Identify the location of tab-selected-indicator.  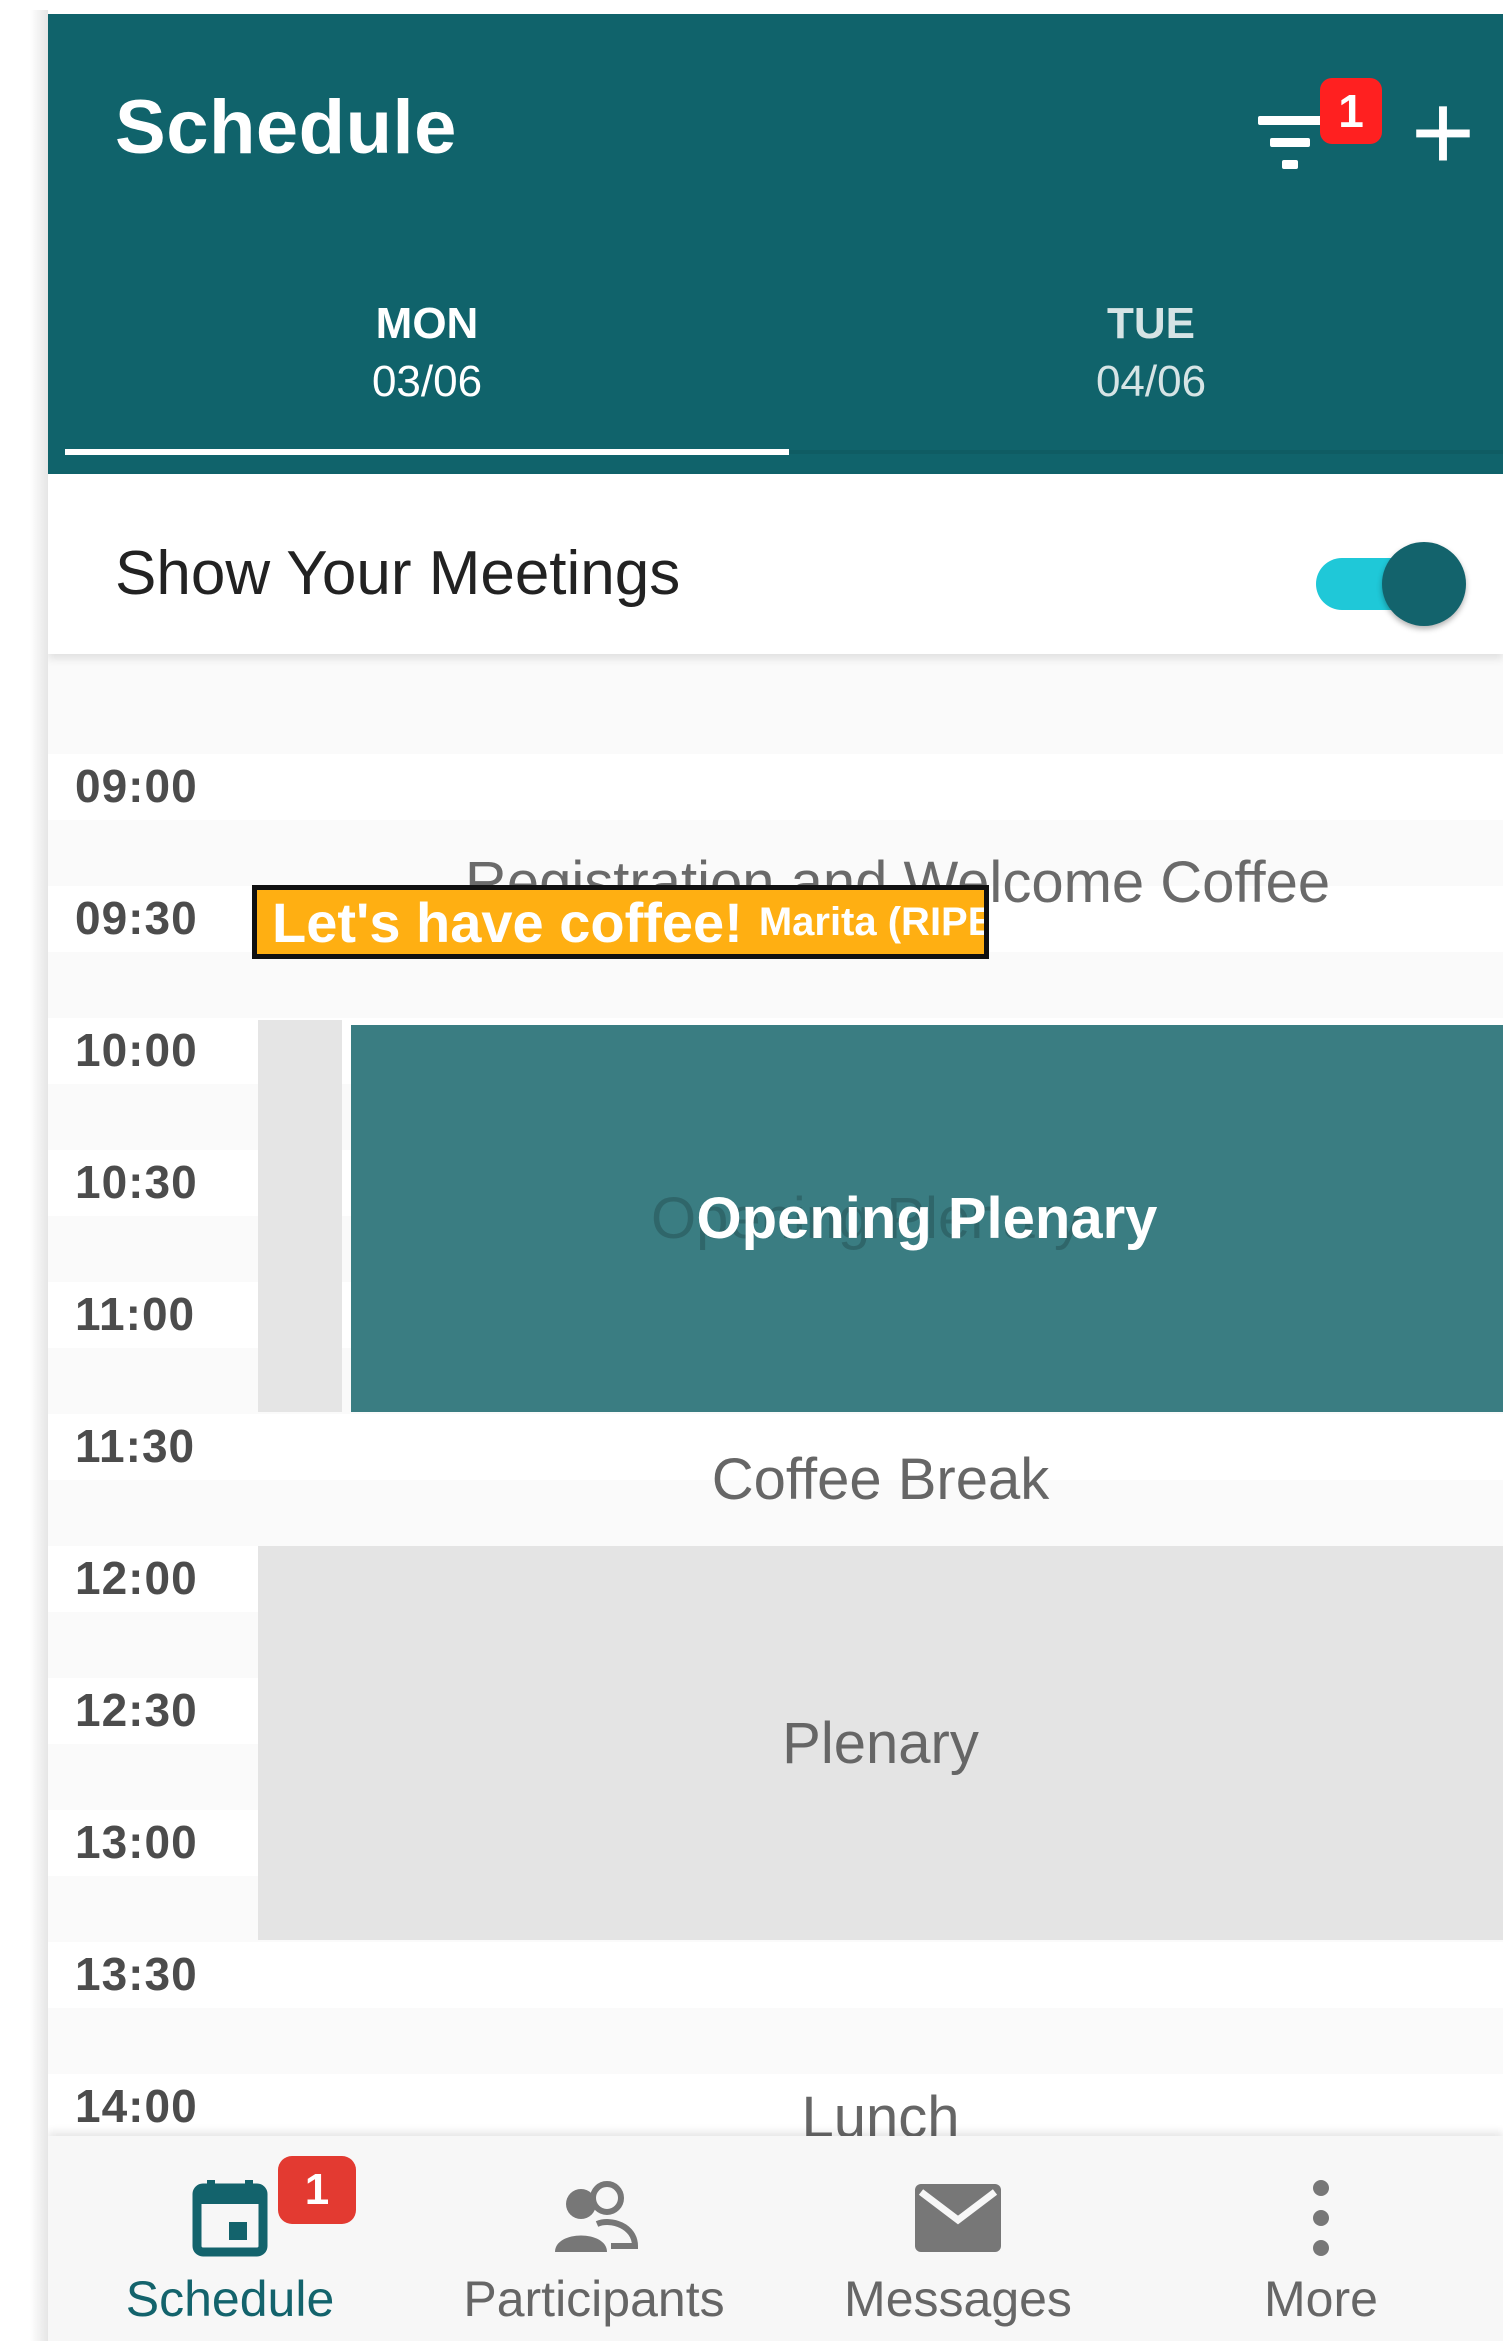
(427, 452).